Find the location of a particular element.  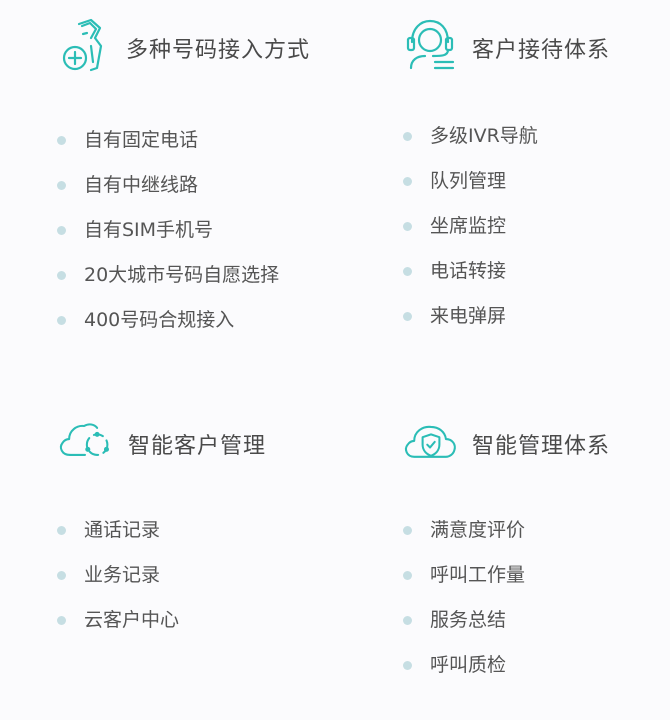

list-item-label: 多级IVR导航 is located at coordinates (484, 136).